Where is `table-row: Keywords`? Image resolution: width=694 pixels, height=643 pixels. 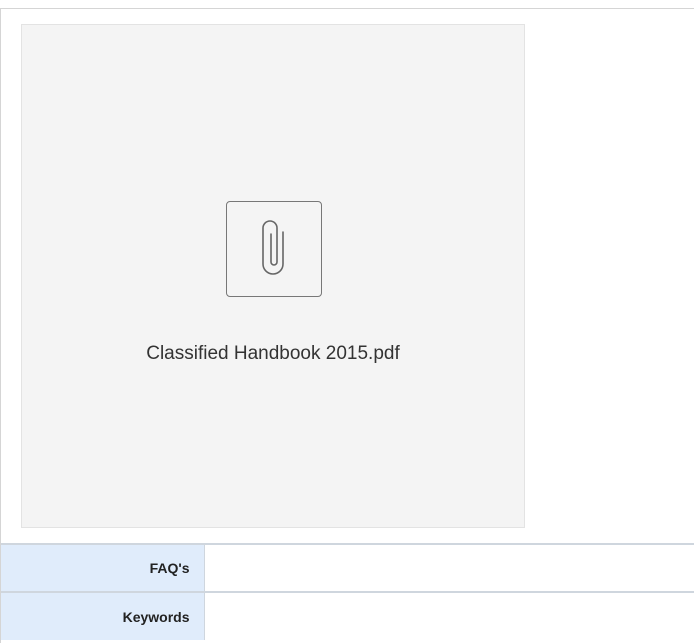 table-row: Keywords is located at coordinates (347, 616).